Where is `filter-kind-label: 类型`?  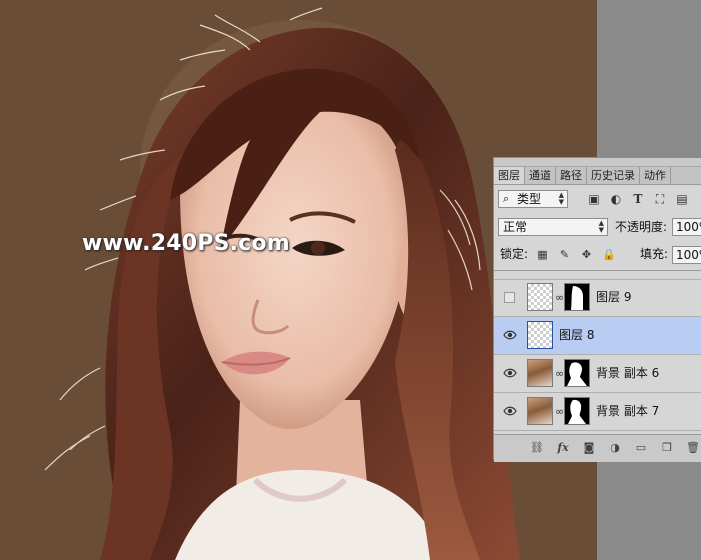
filter-kind-label: 类型 is located at coordinates (529, 199).